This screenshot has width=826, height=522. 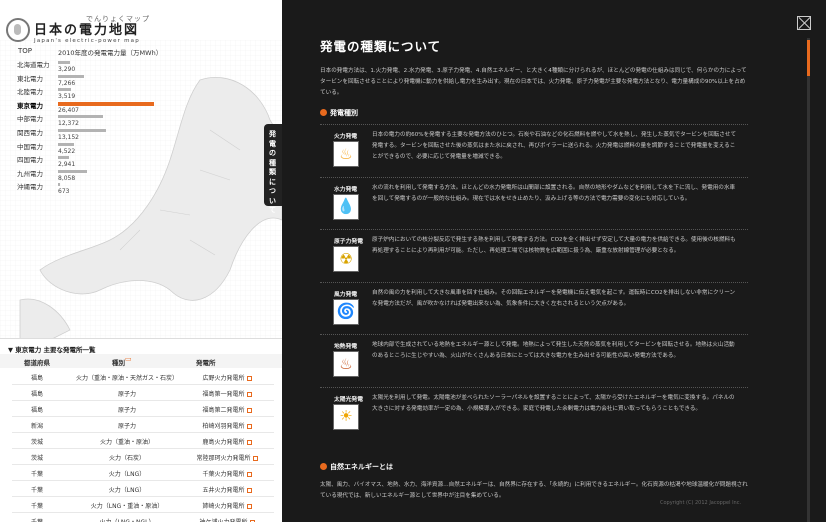 What do you see at coordinates (126, 442) in the screenshot?
I see `type-cell: 火力（重油・原油）` at bounding box center [126, 442].